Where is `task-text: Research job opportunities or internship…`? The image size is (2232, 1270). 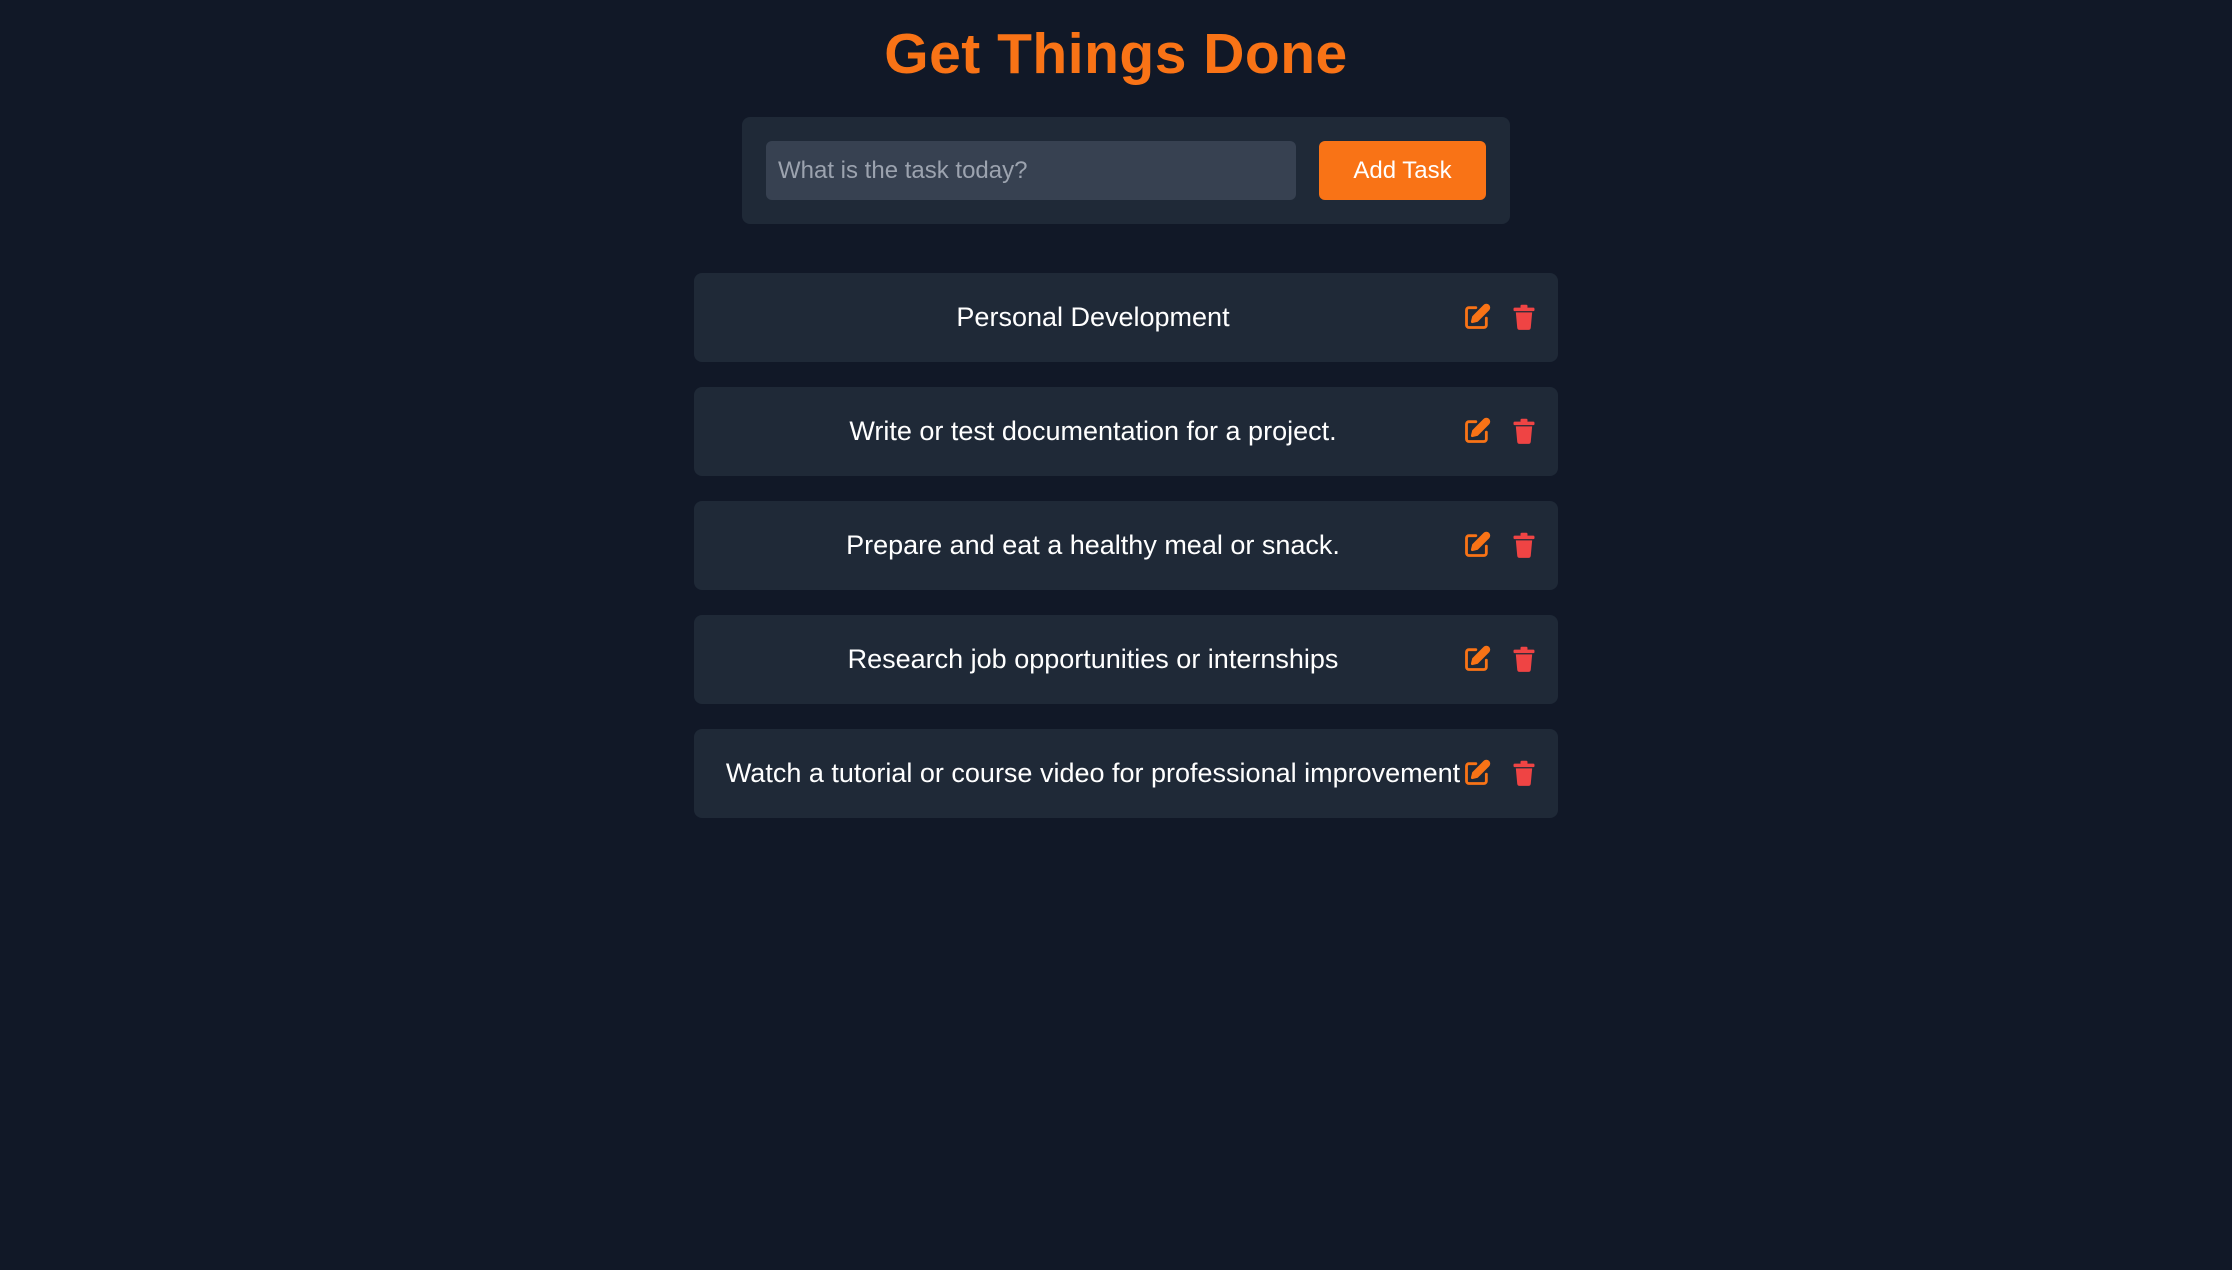
task-text: Research job opportunities or internship… is located at coordinates (1093, 659).